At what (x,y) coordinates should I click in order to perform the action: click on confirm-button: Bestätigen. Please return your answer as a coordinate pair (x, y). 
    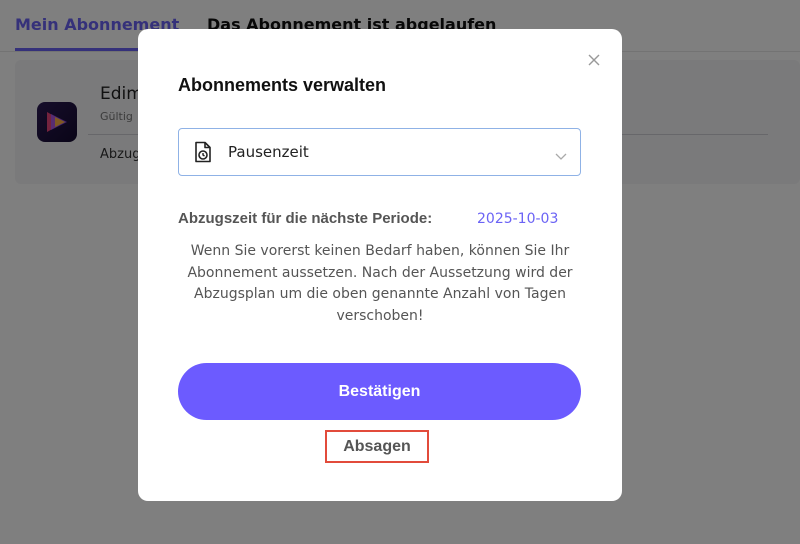
    Looking at the image, I should click on (379, 391).